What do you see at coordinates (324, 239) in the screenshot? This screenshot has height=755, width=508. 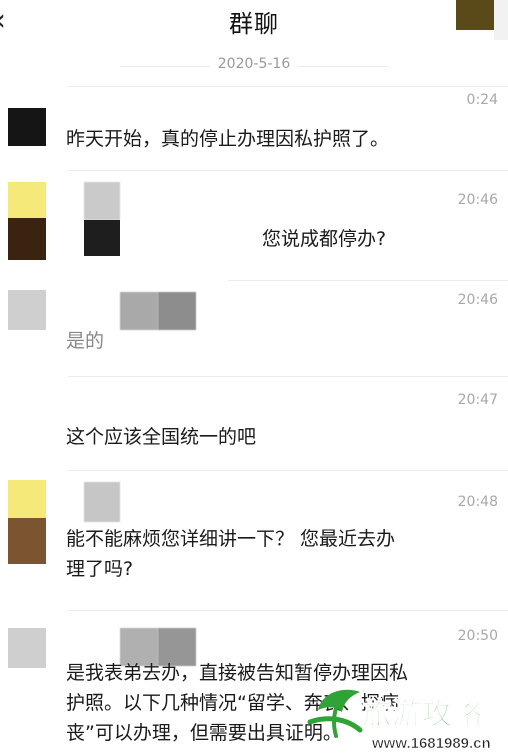 I see `message-text: 您说成都停办?` at bounding box center [324, 239].